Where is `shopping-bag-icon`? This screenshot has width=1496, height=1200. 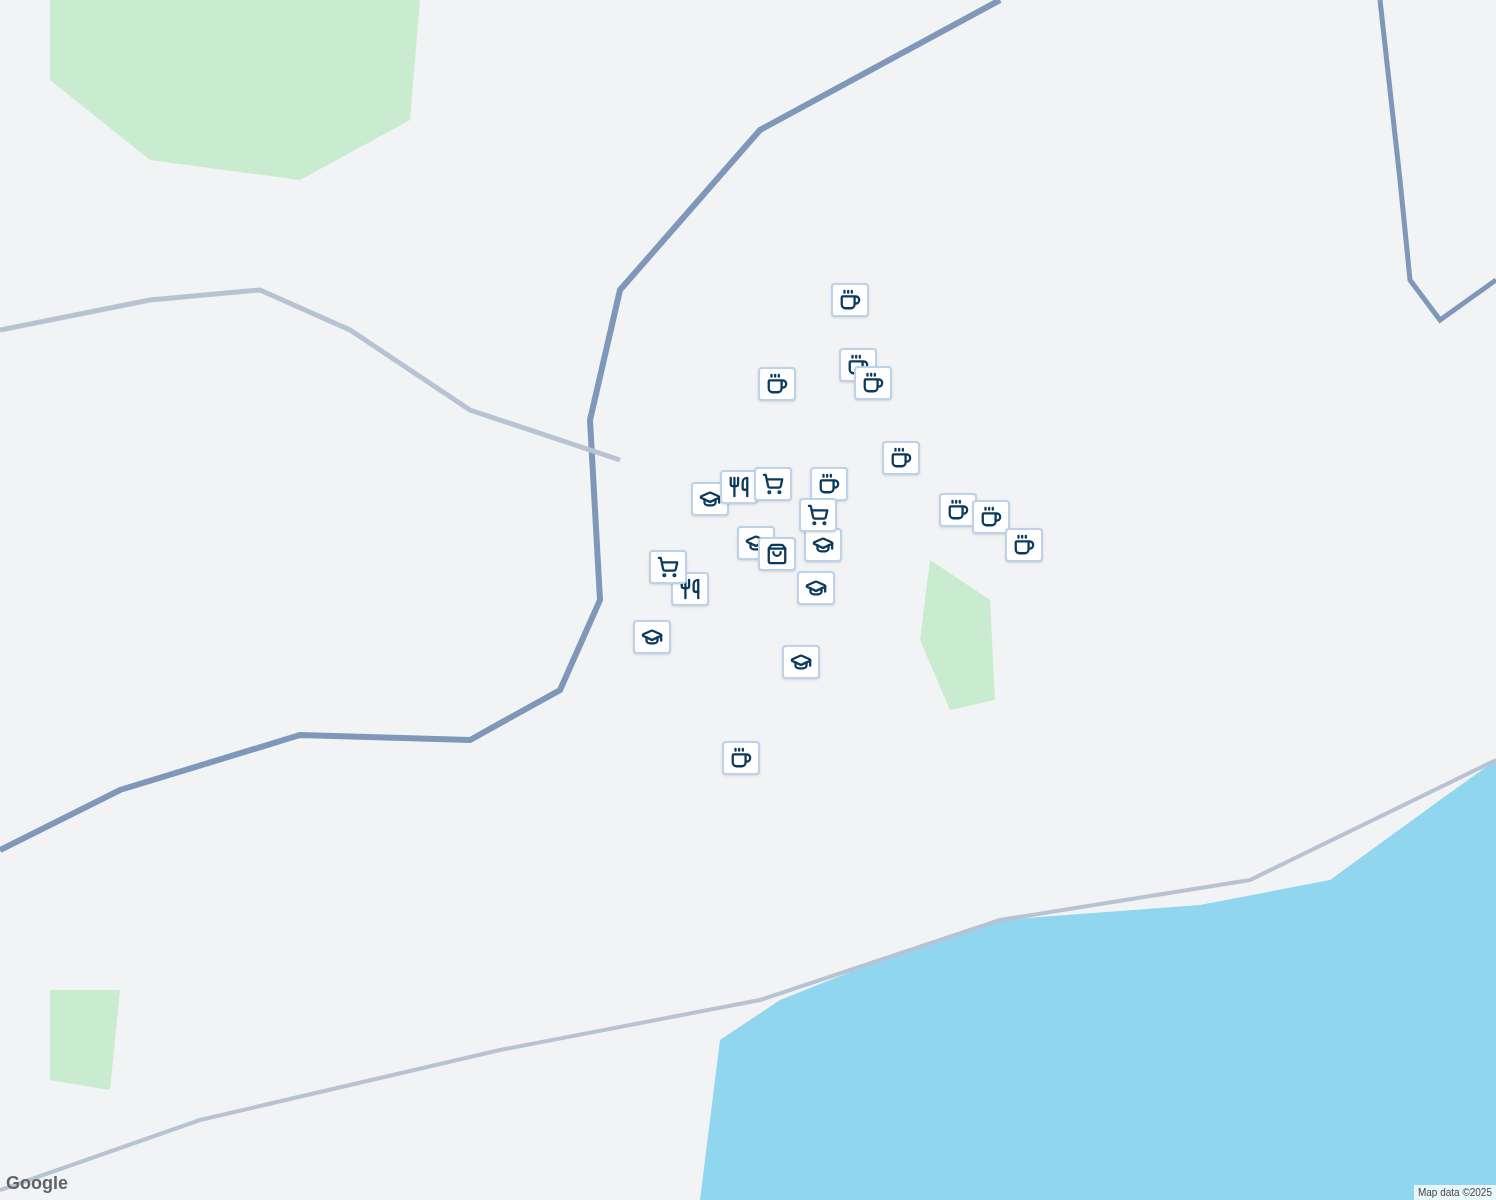
shopping-bag-icon is located at coordinates (777, 554).